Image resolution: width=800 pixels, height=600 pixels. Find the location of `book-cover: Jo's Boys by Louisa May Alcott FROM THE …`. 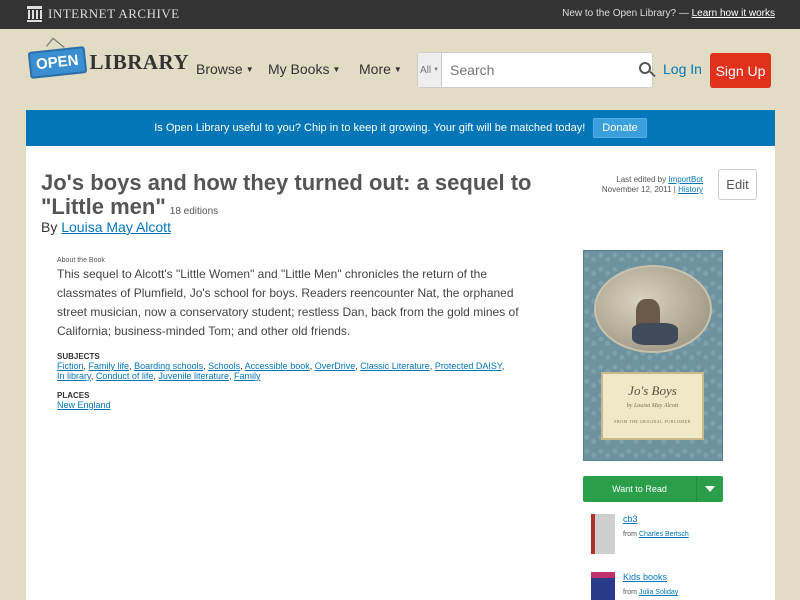

book-cover: Jo's Boys by Louisa May Alcott FROM THE … is located at coordinates (653, 355).